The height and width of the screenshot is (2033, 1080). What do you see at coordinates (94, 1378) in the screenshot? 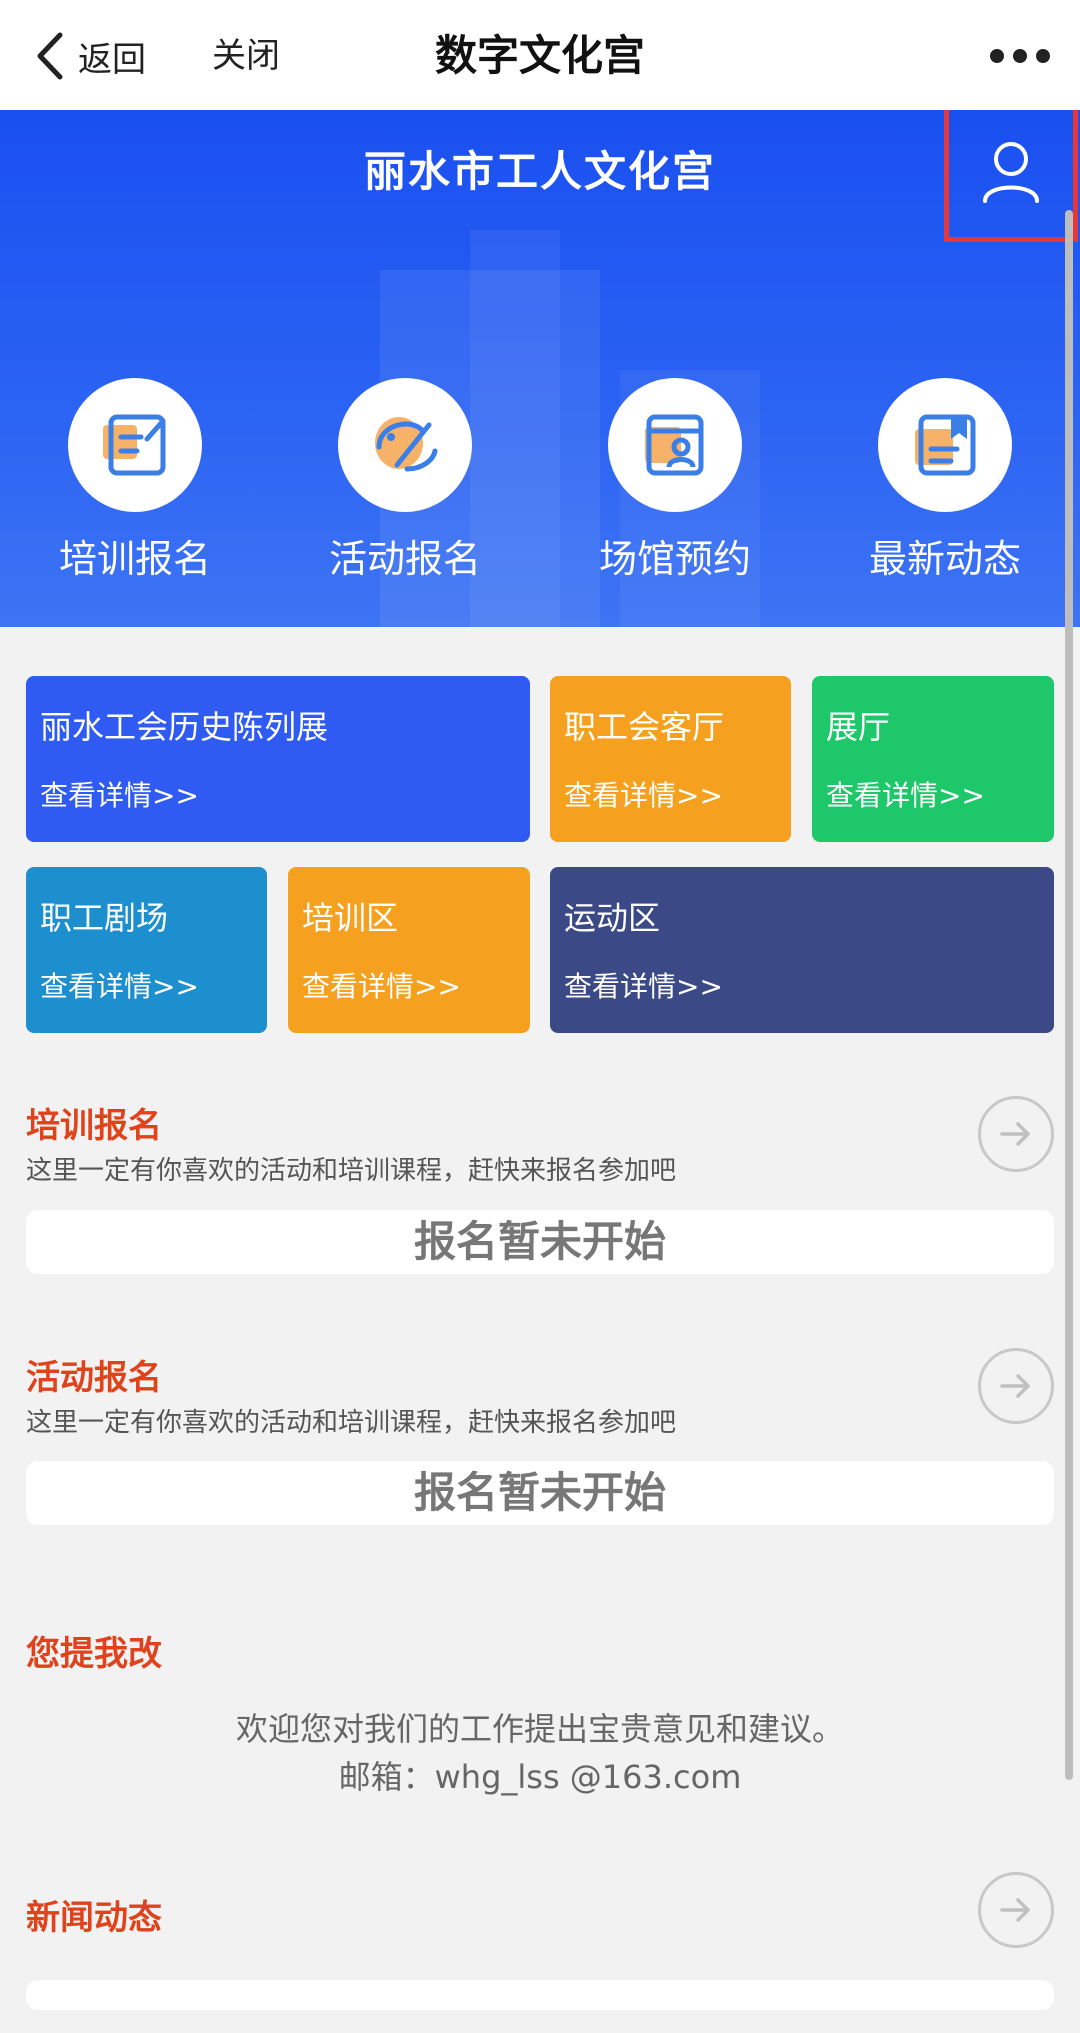
I see `activity-section-title: 活动报名` at bounding box center [94, 1378].